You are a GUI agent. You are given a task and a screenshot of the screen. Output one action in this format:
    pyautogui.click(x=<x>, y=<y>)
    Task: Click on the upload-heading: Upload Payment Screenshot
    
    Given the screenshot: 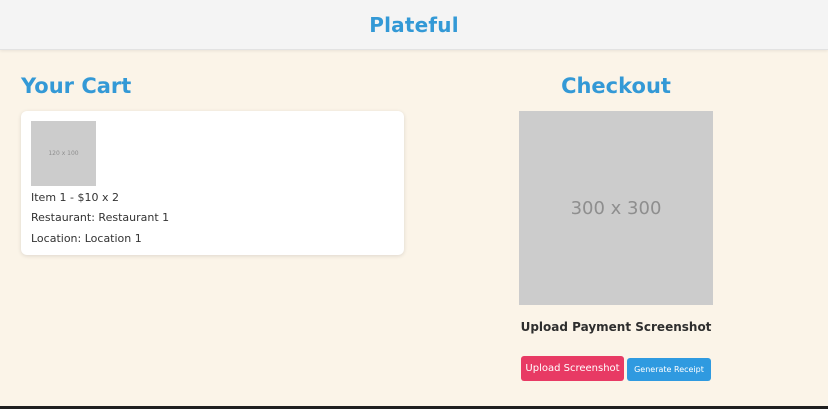 What is the action you would take?
    pyautogui.click(x=616, y=327)
    